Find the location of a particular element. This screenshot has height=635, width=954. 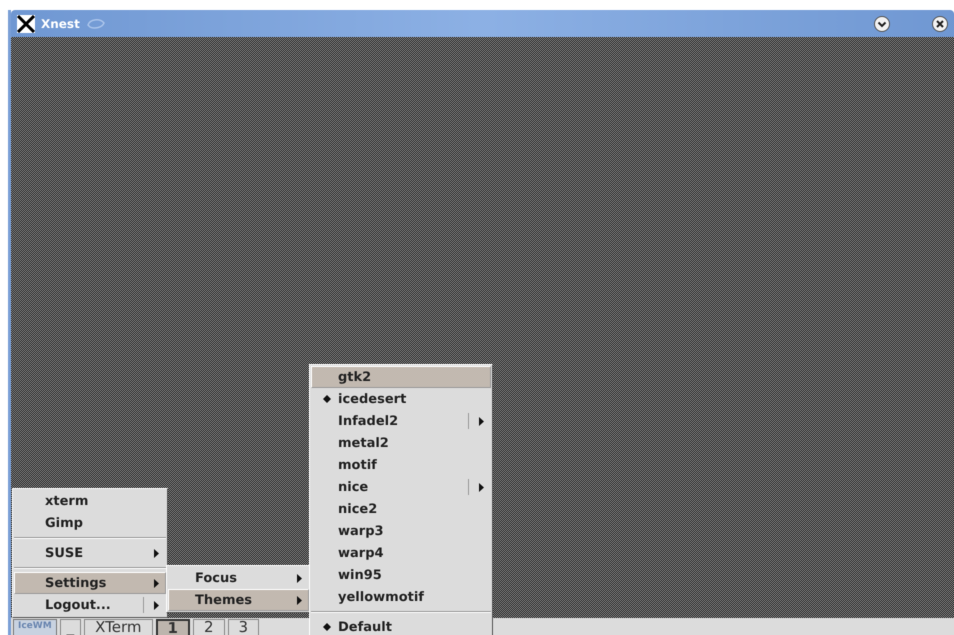

menu-item: win95 is located at coordinates (401, 575).